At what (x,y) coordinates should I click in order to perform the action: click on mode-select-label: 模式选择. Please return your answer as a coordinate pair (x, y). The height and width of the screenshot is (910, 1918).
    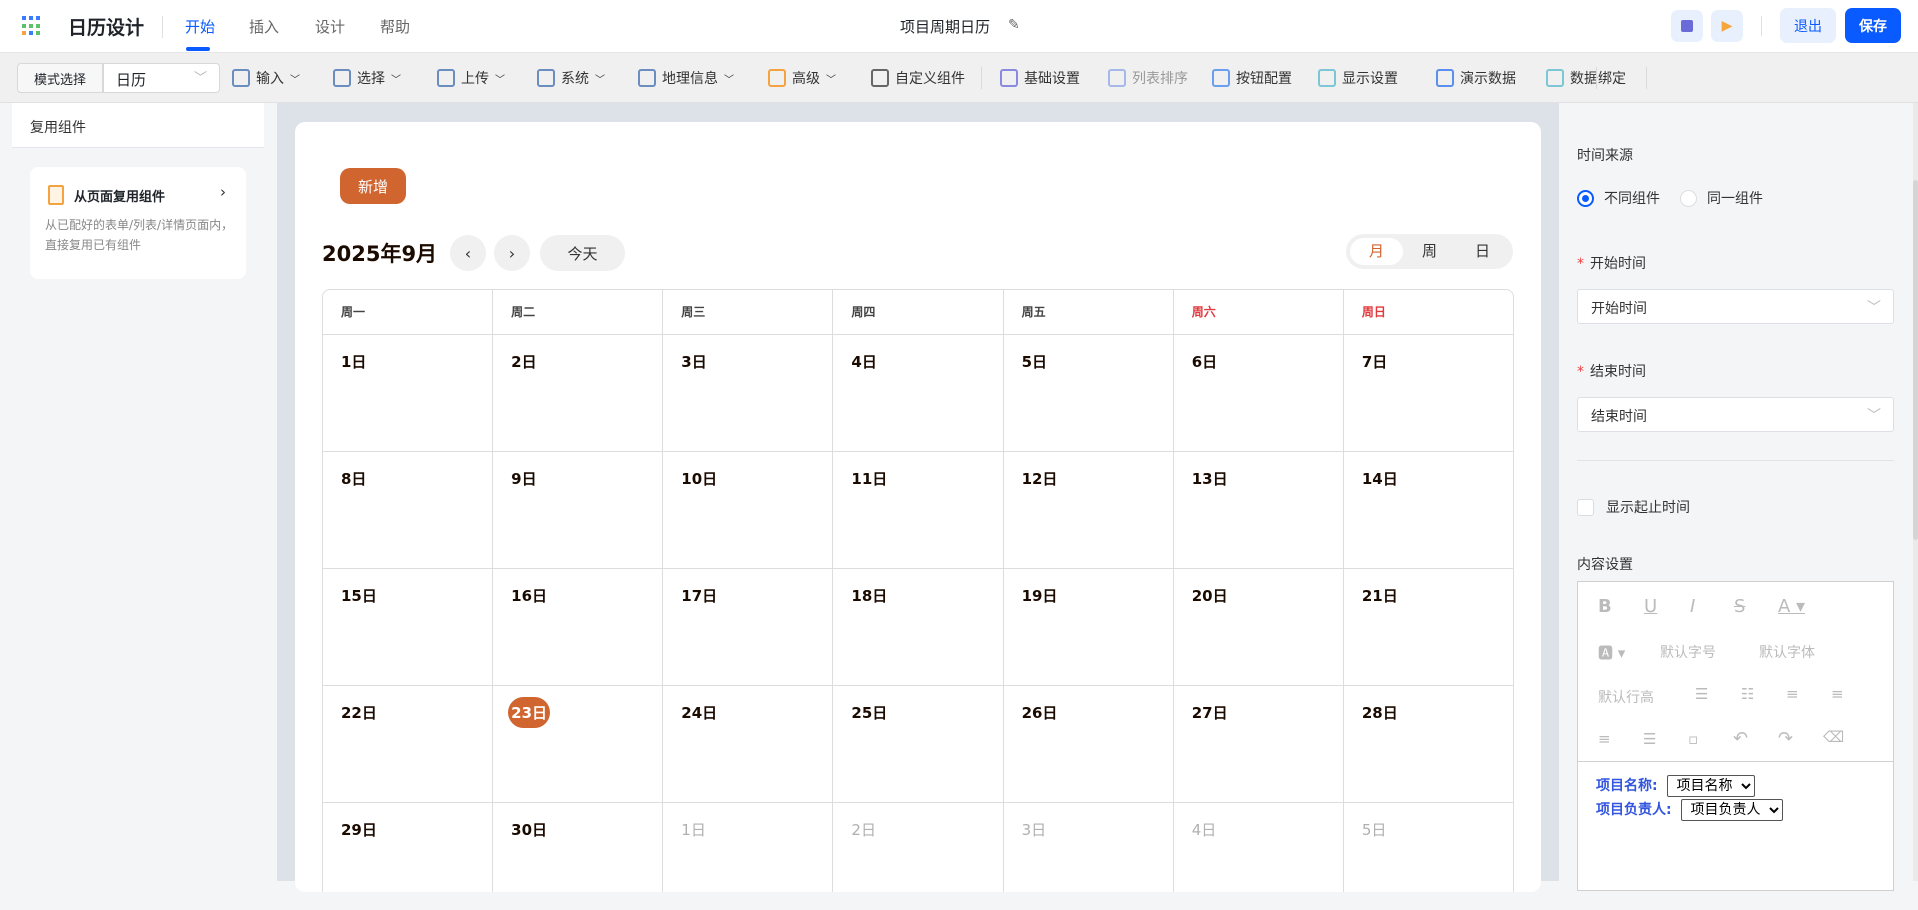
    Looking at the image, I should click on (60, 78).